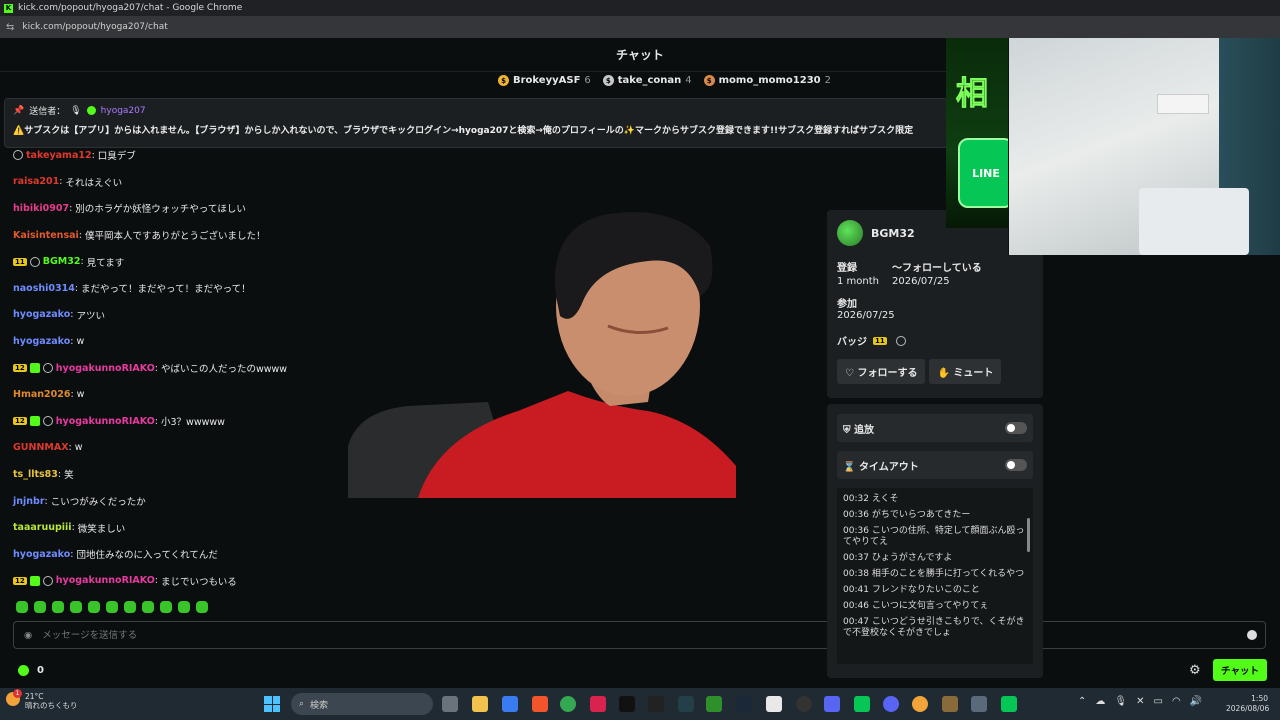 The width and height of the screenshot is (1280, 720). Describe the element at coordinates (41, 208) in the screenshot. I see `chat-username: hibiki0907` at that location.